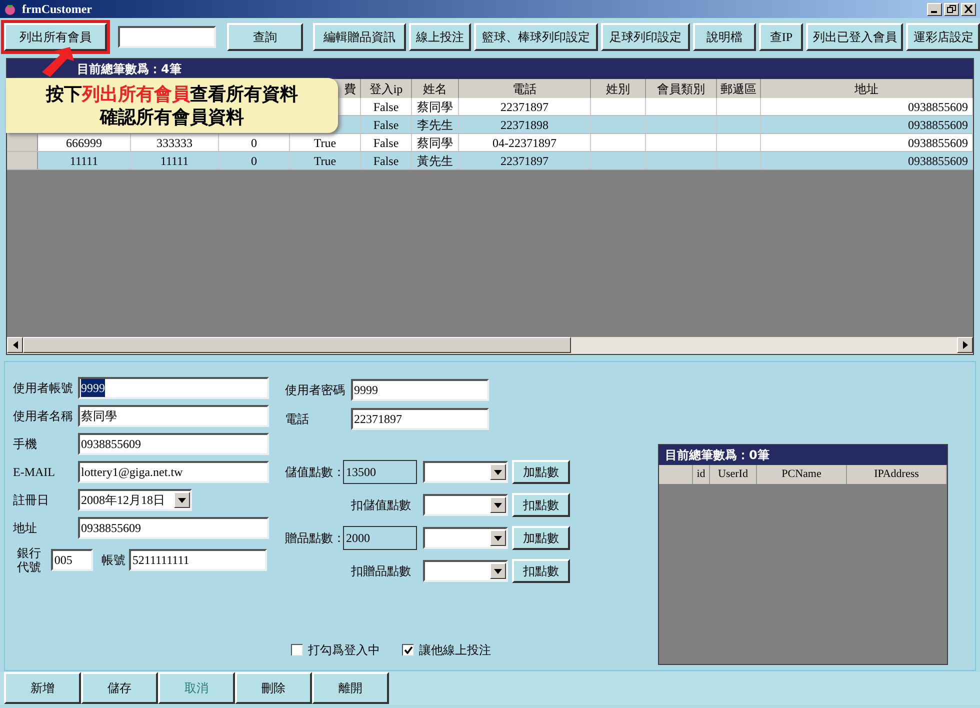 The image size is (980, 708). I want to click on field-label: 贈品點數：, so click(314, 538).